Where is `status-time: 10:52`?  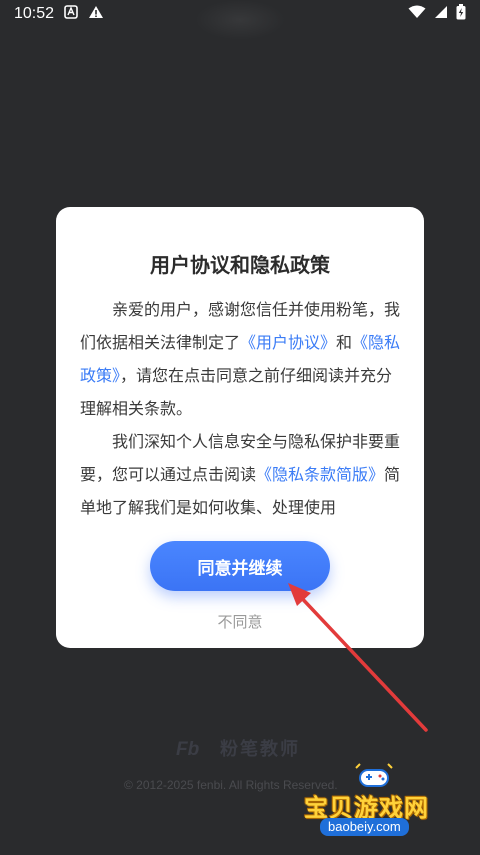
status-time: 10:52 is located at coordinates (34, 13).